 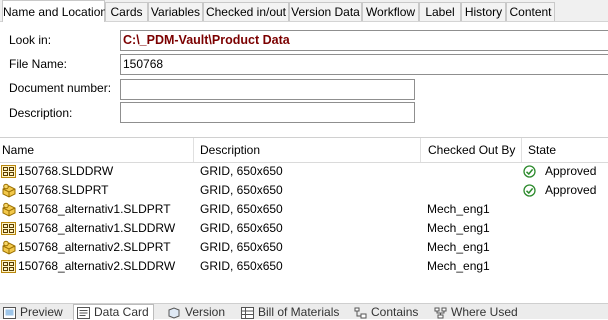 What do you see at coordinates (304, 171) in the screenshot?
I see `table-row: 150768.SLDDRW GRID, 650x650 Approved` at bounding box center [304, 171].